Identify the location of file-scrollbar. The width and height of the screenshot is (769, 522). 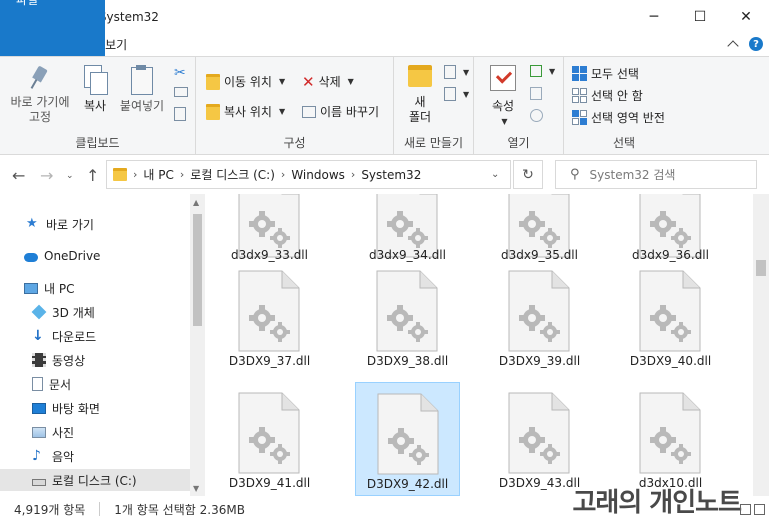
(761, 345).